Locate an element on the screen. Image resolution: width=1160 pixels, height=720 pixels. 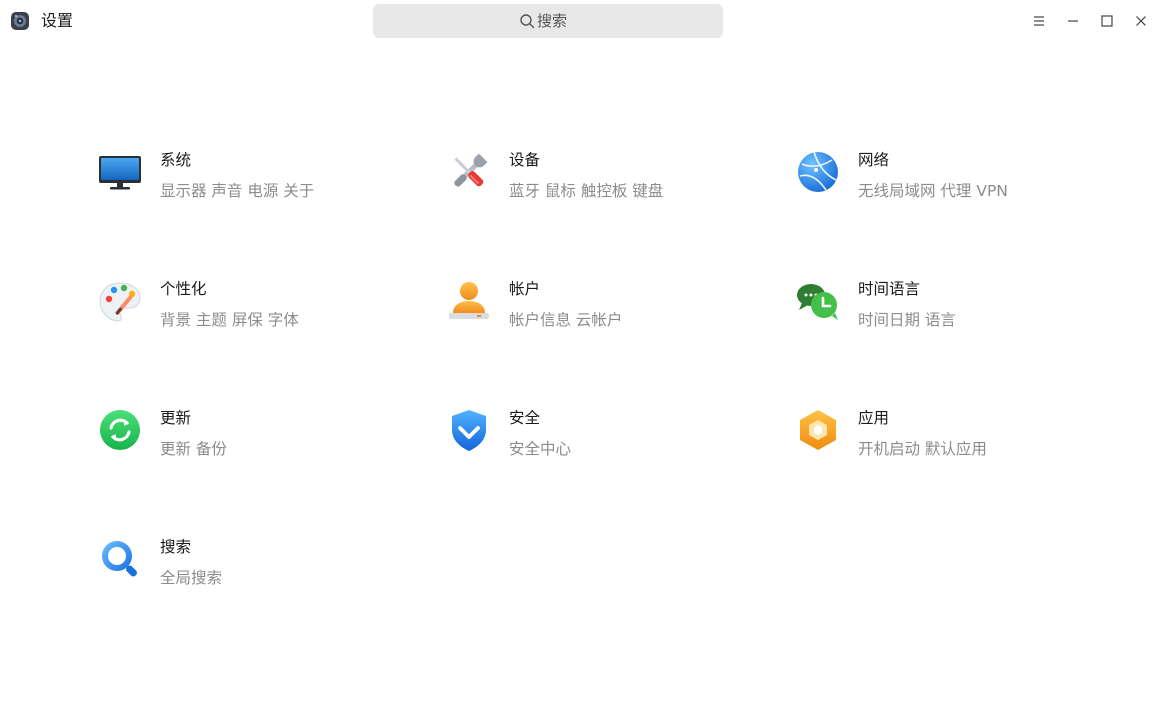
category-title: 帐户 is located at coordinates (525, 289).